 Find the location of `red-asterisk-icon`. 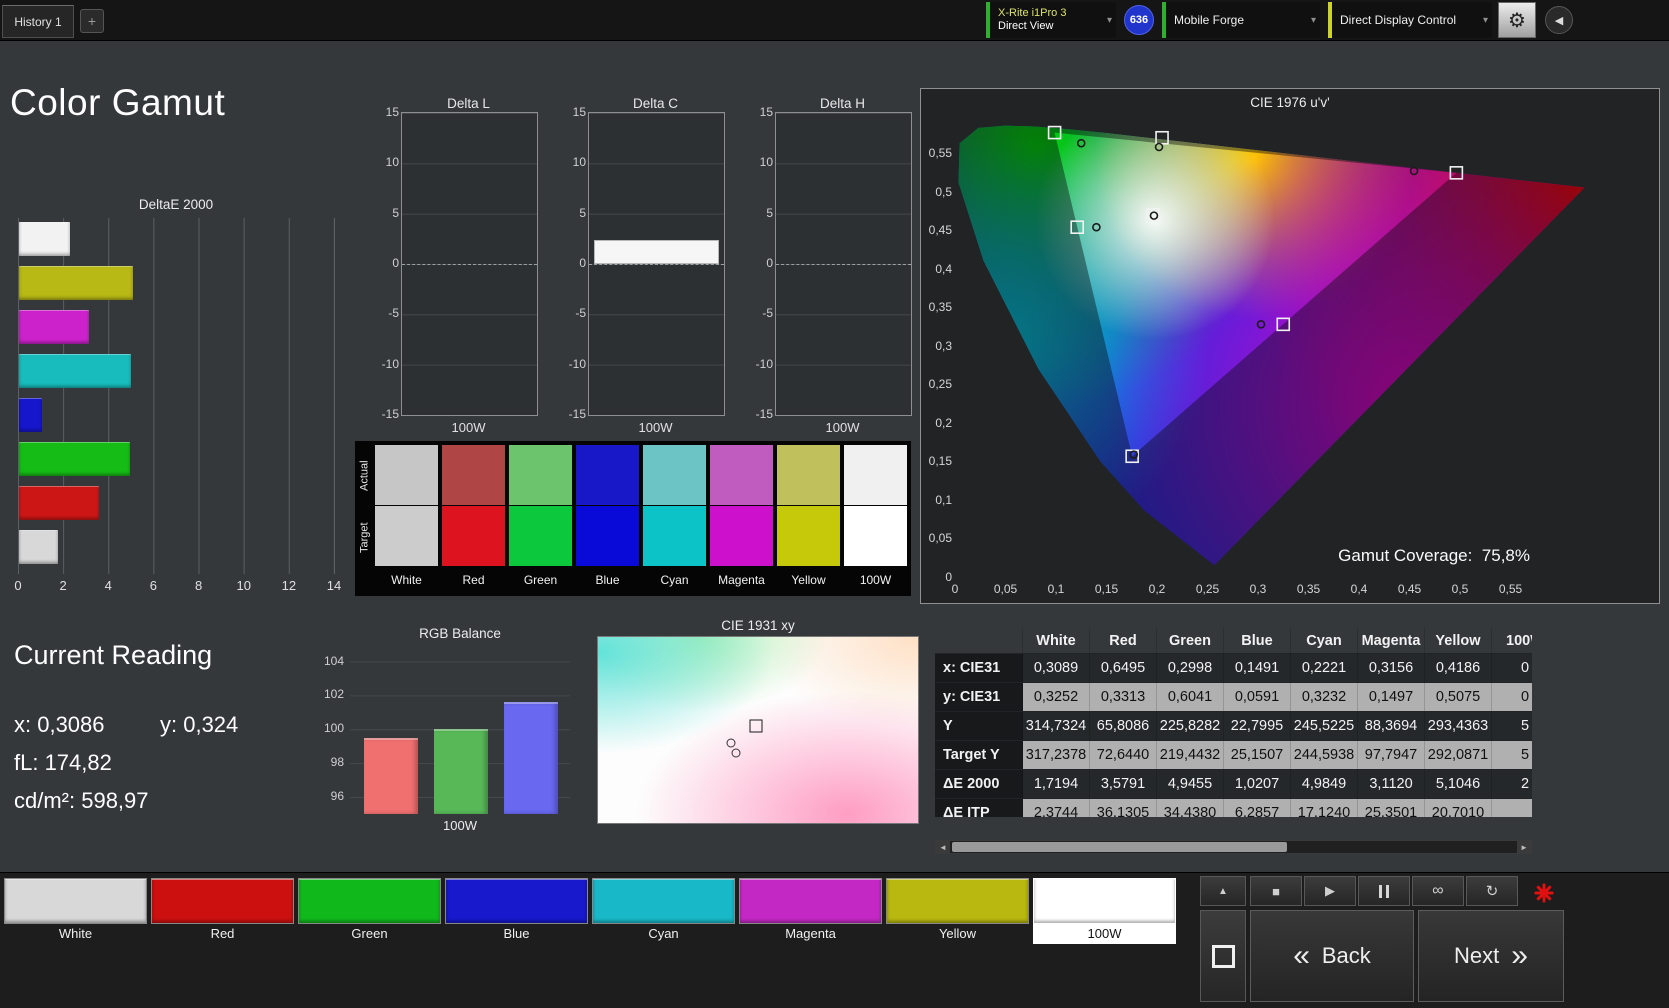

red-asterisk-icon is located at coordinates (1544, 893).